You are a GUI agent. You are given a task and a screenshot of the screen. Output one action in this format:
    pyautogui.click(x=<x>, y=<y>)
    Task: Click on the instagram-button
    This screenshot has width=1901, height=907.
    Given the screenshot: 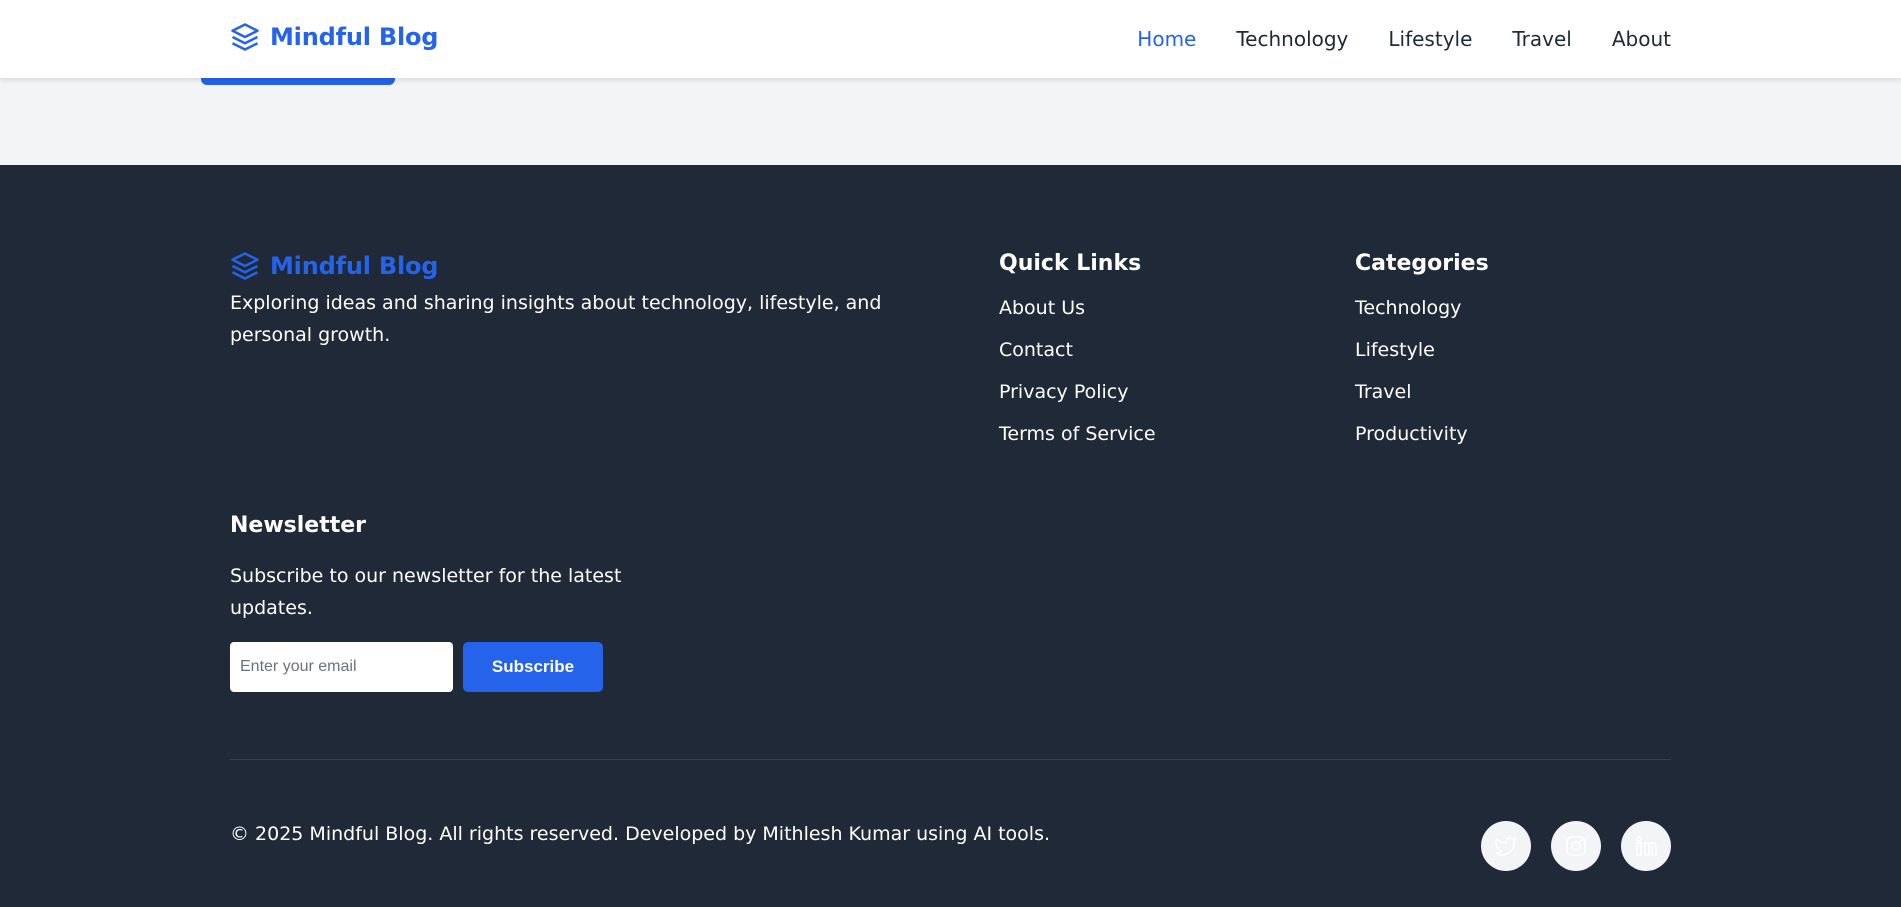 What is the action you would take?
    pyautogui.click(x=1576, y=846)
    